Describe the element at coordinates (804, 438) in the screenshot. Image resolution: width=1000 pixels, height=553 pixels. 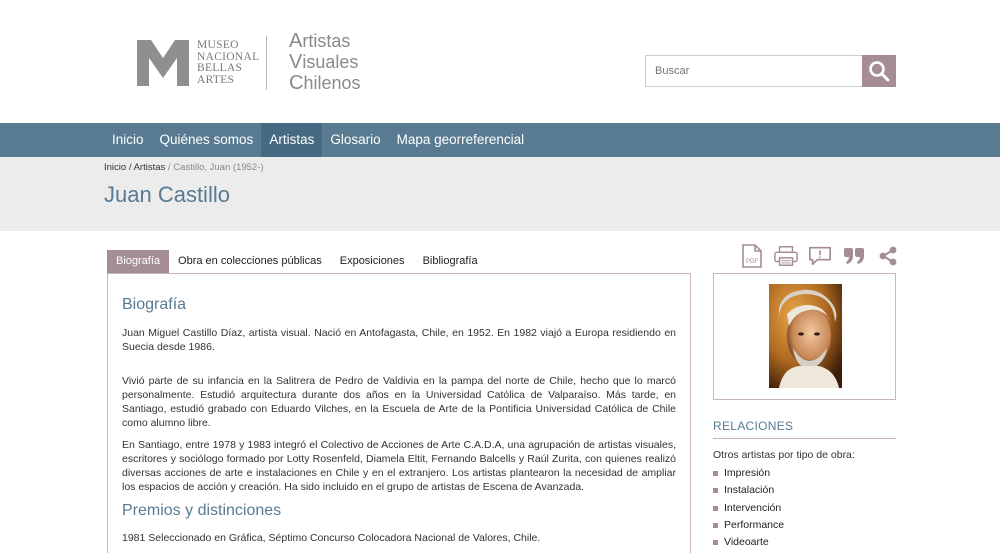
I see `relations-divider` at that location.